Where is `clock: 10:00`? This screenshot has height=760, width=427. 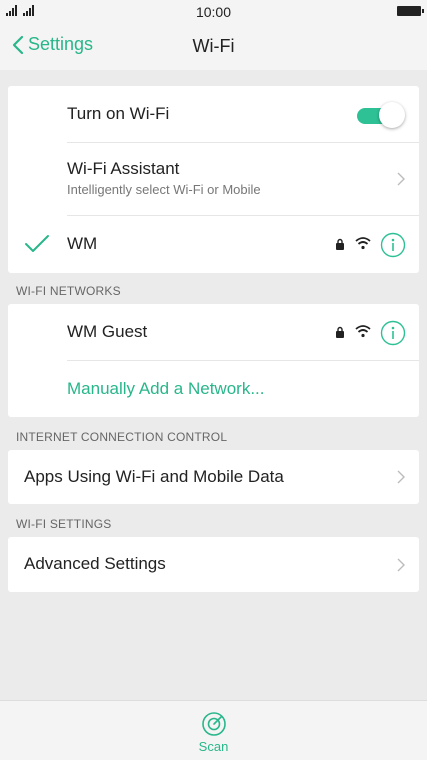
clock: 10:00 is located at coordinates (213, 12).